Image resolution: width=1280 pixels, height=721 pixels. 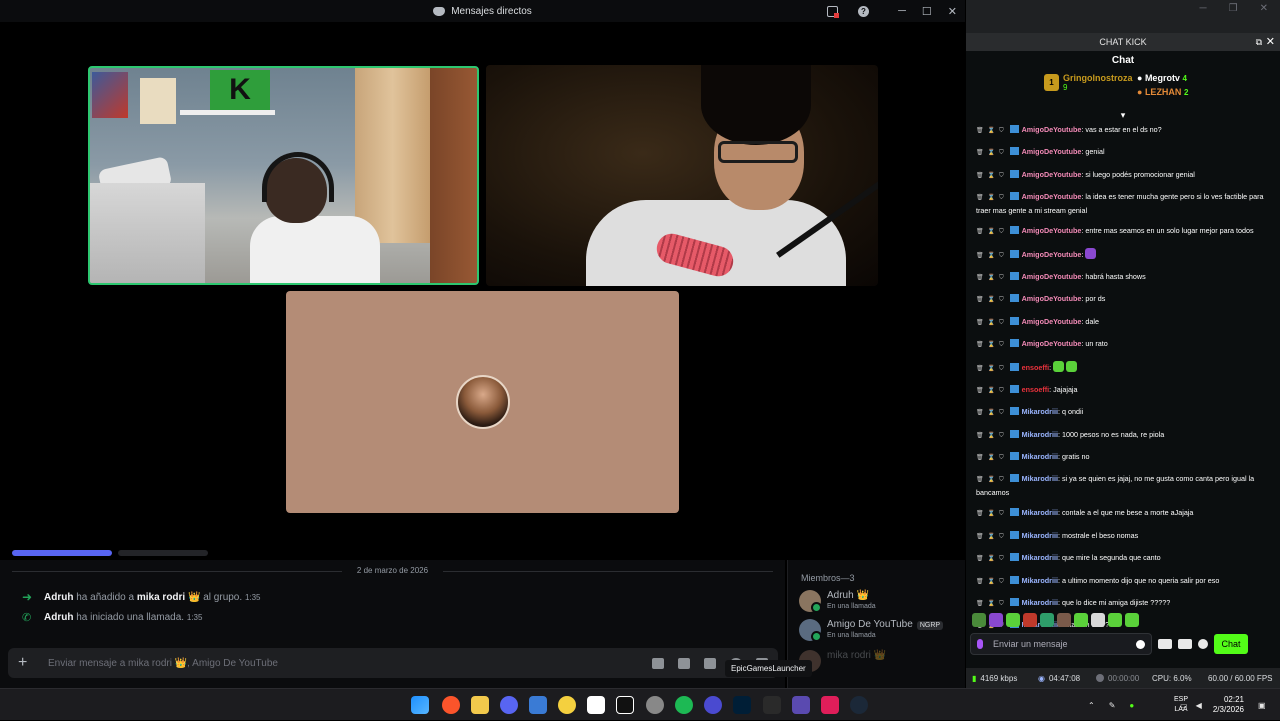 I want to click on capcut-icon, so click(x=596, y=705).